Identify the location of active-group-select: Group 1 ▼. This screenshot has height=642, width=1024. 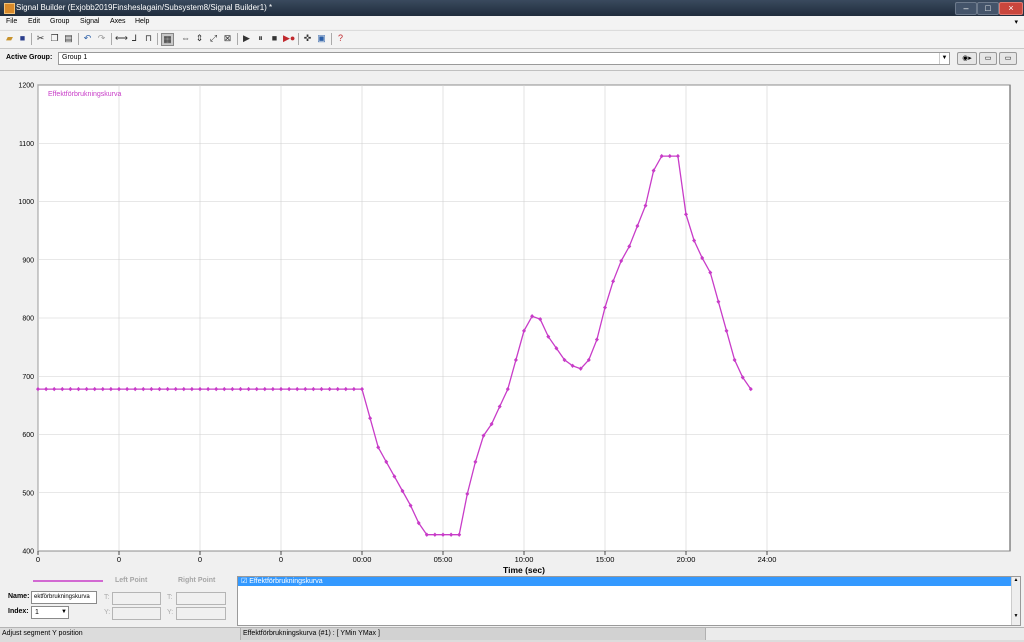
(504, 58).